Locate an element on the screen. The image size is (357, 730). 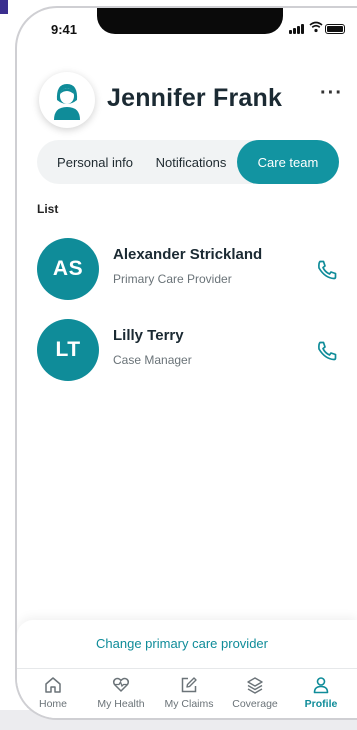
list-heading: List is located at coordinates (48, 209).